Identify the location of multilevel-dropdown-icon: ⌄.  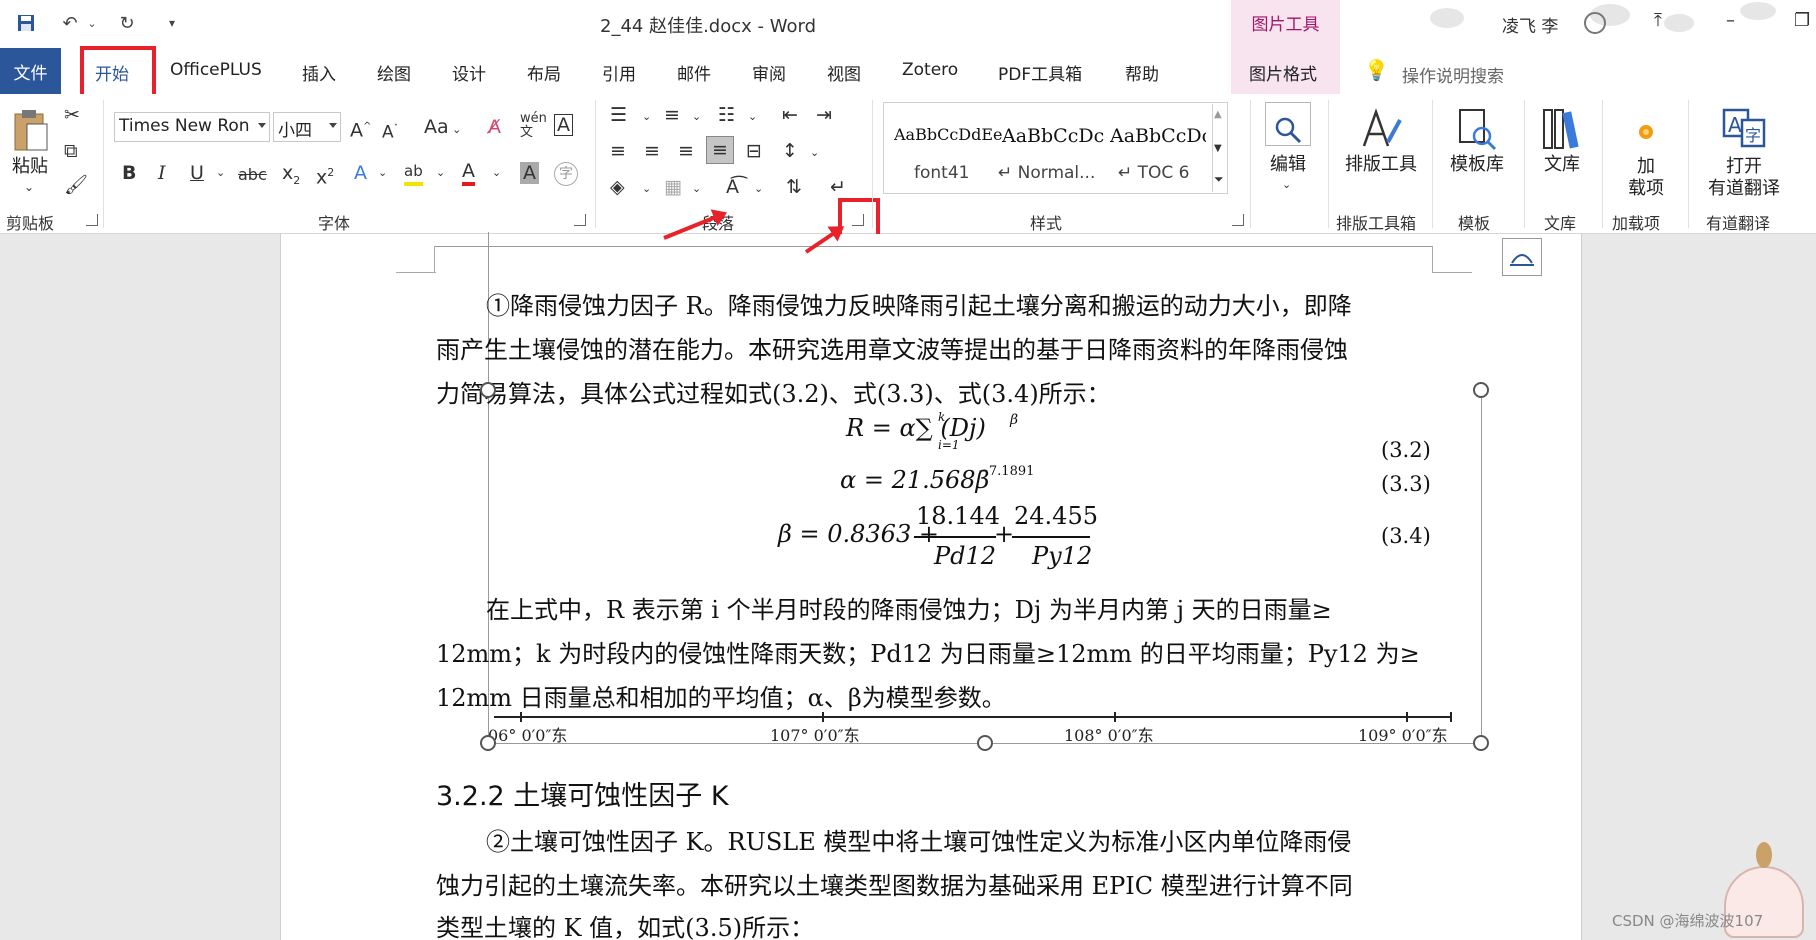
(752, 117).